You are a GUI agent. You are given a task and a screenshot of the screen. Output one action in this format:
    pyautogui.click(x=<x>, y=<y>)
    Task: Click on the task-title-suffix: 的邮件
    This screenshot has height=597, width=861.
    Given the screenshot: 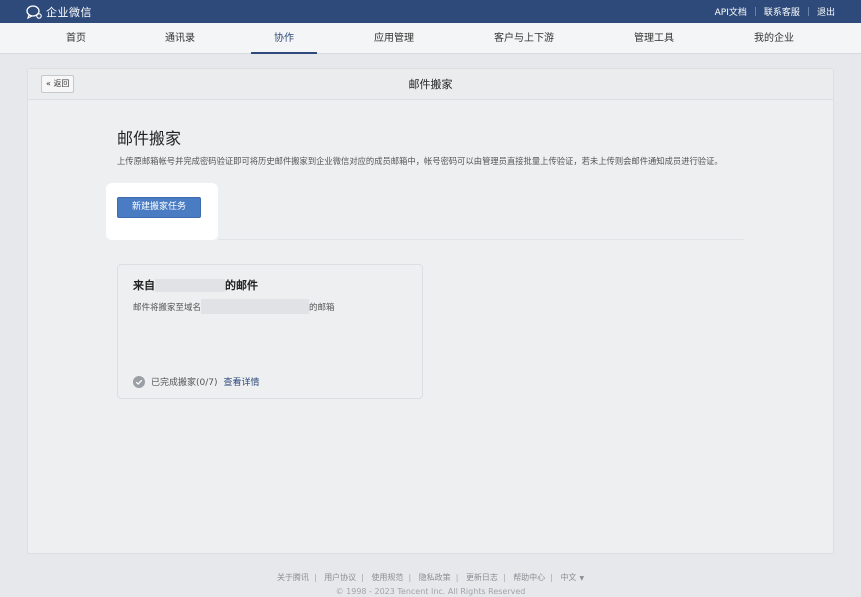 What is the action you would take?
    pyautogui.click(x=241, y=285)
    